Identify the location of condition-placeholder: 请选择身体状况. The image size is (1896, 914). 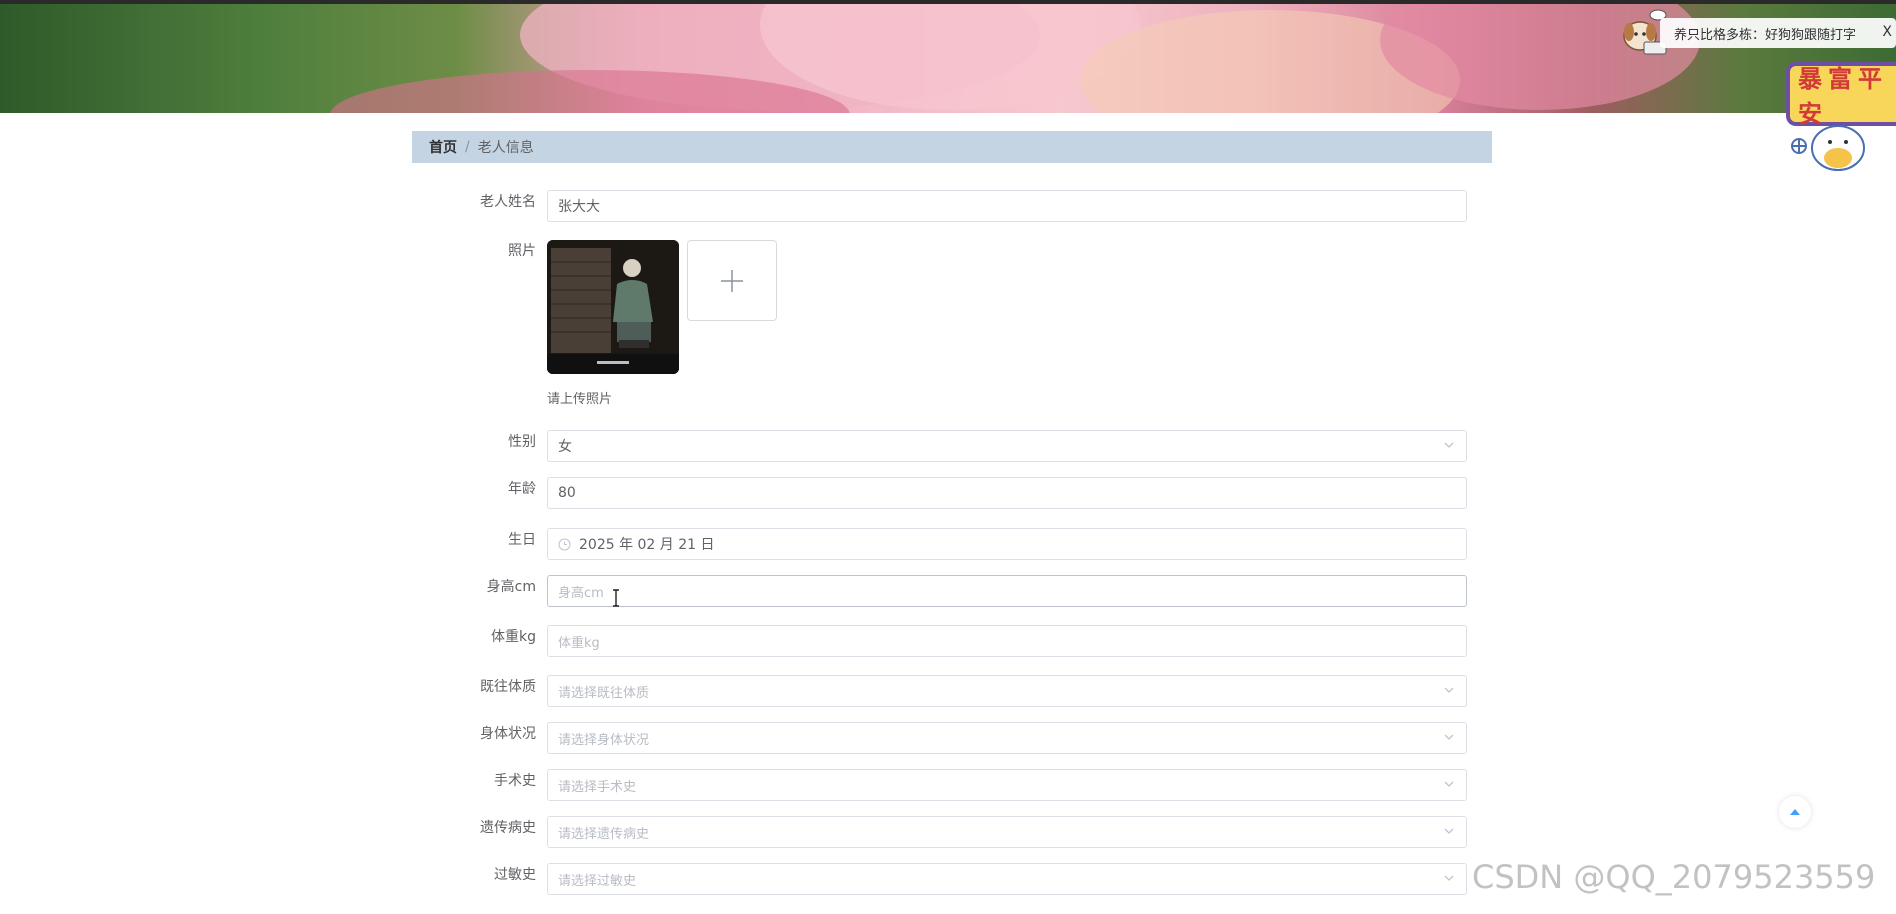
(604, 740).